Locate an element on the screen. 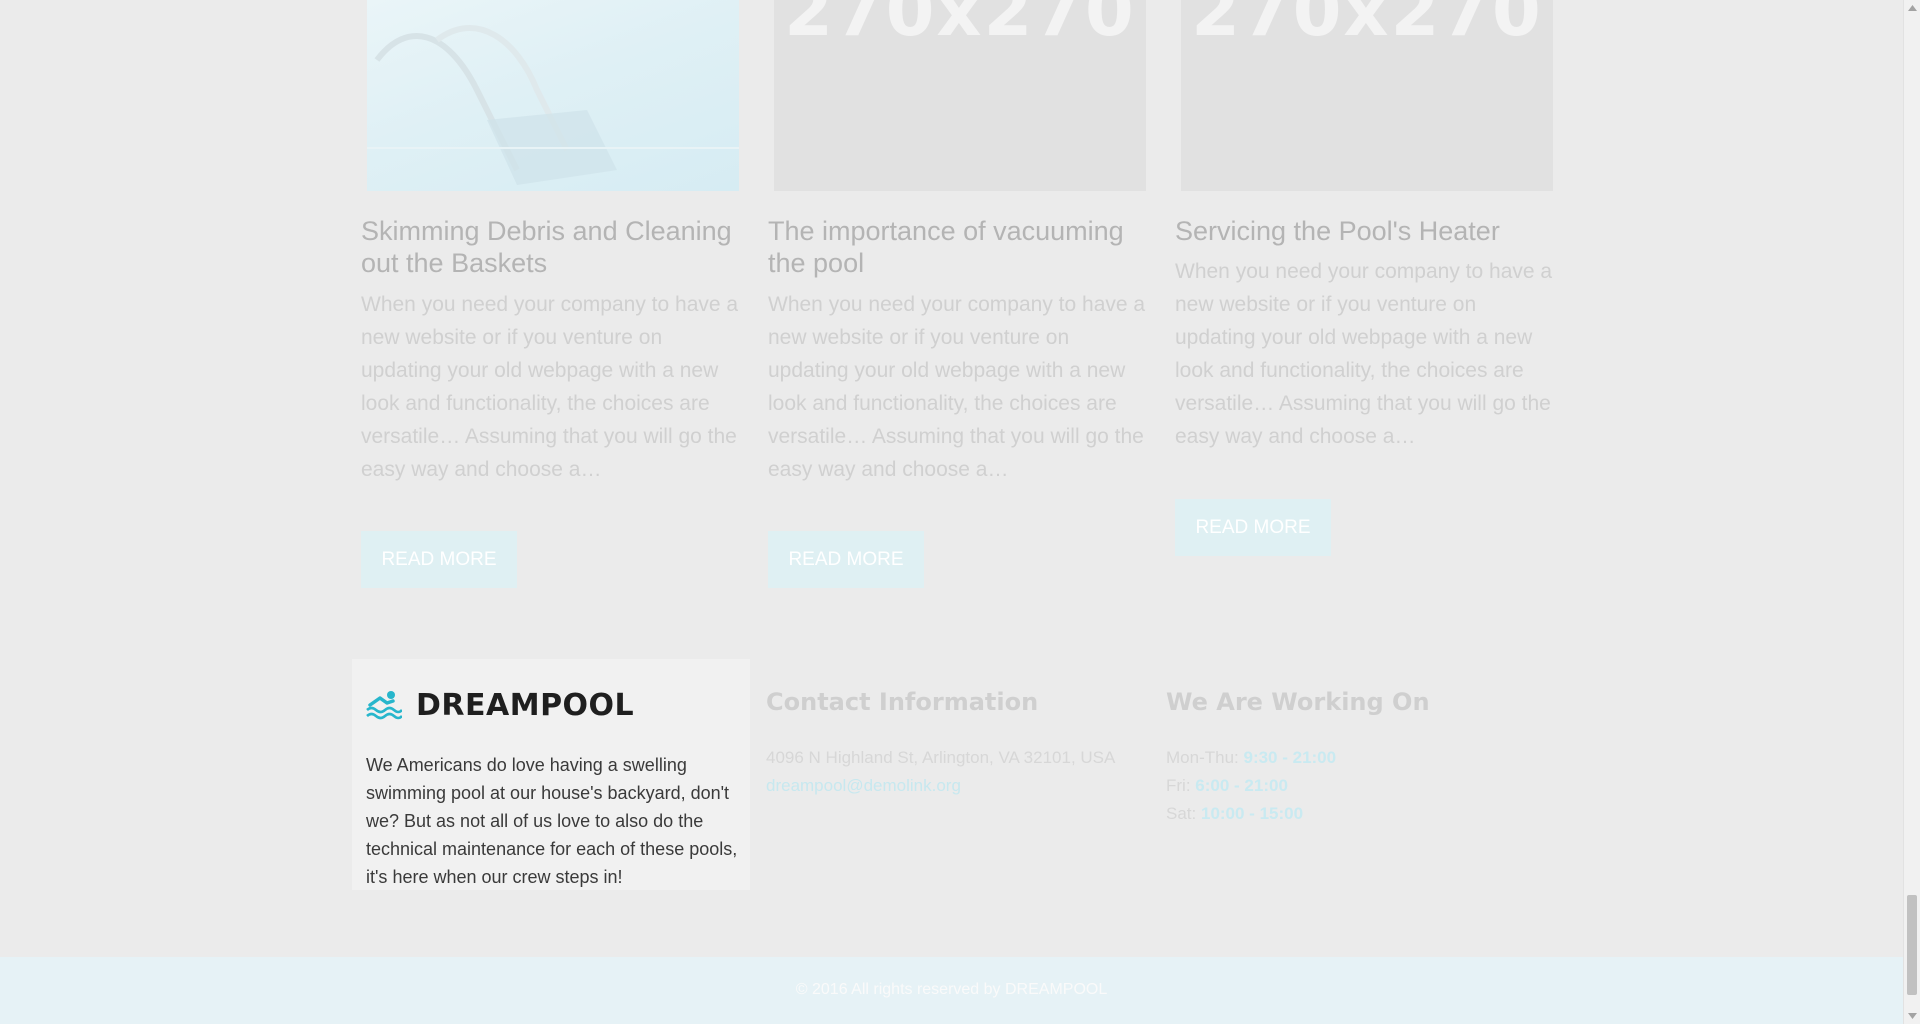 The image size is (1920, 1024). pool-steps-image is located at coordinates (553, 95).